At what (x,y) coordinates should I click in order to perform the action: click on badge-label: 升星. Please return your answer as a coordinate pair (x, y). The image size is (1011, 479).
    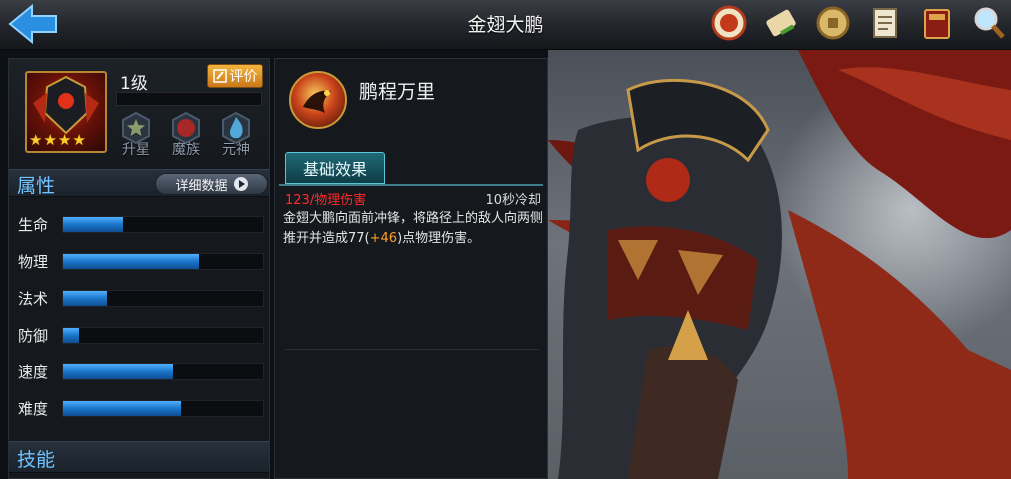
    Looking at the image, I should click on (136, 150).